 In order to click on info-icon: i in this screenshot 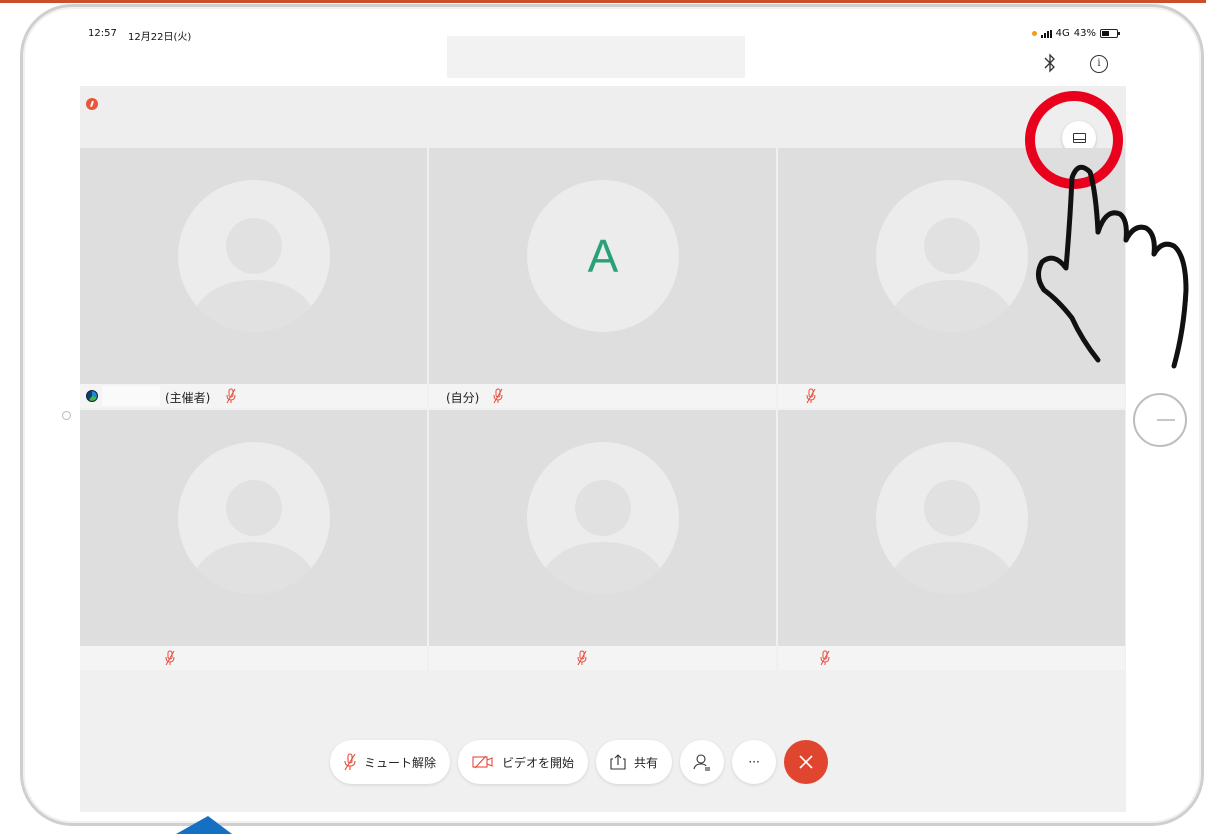, I will do `click(1099, 64)`.